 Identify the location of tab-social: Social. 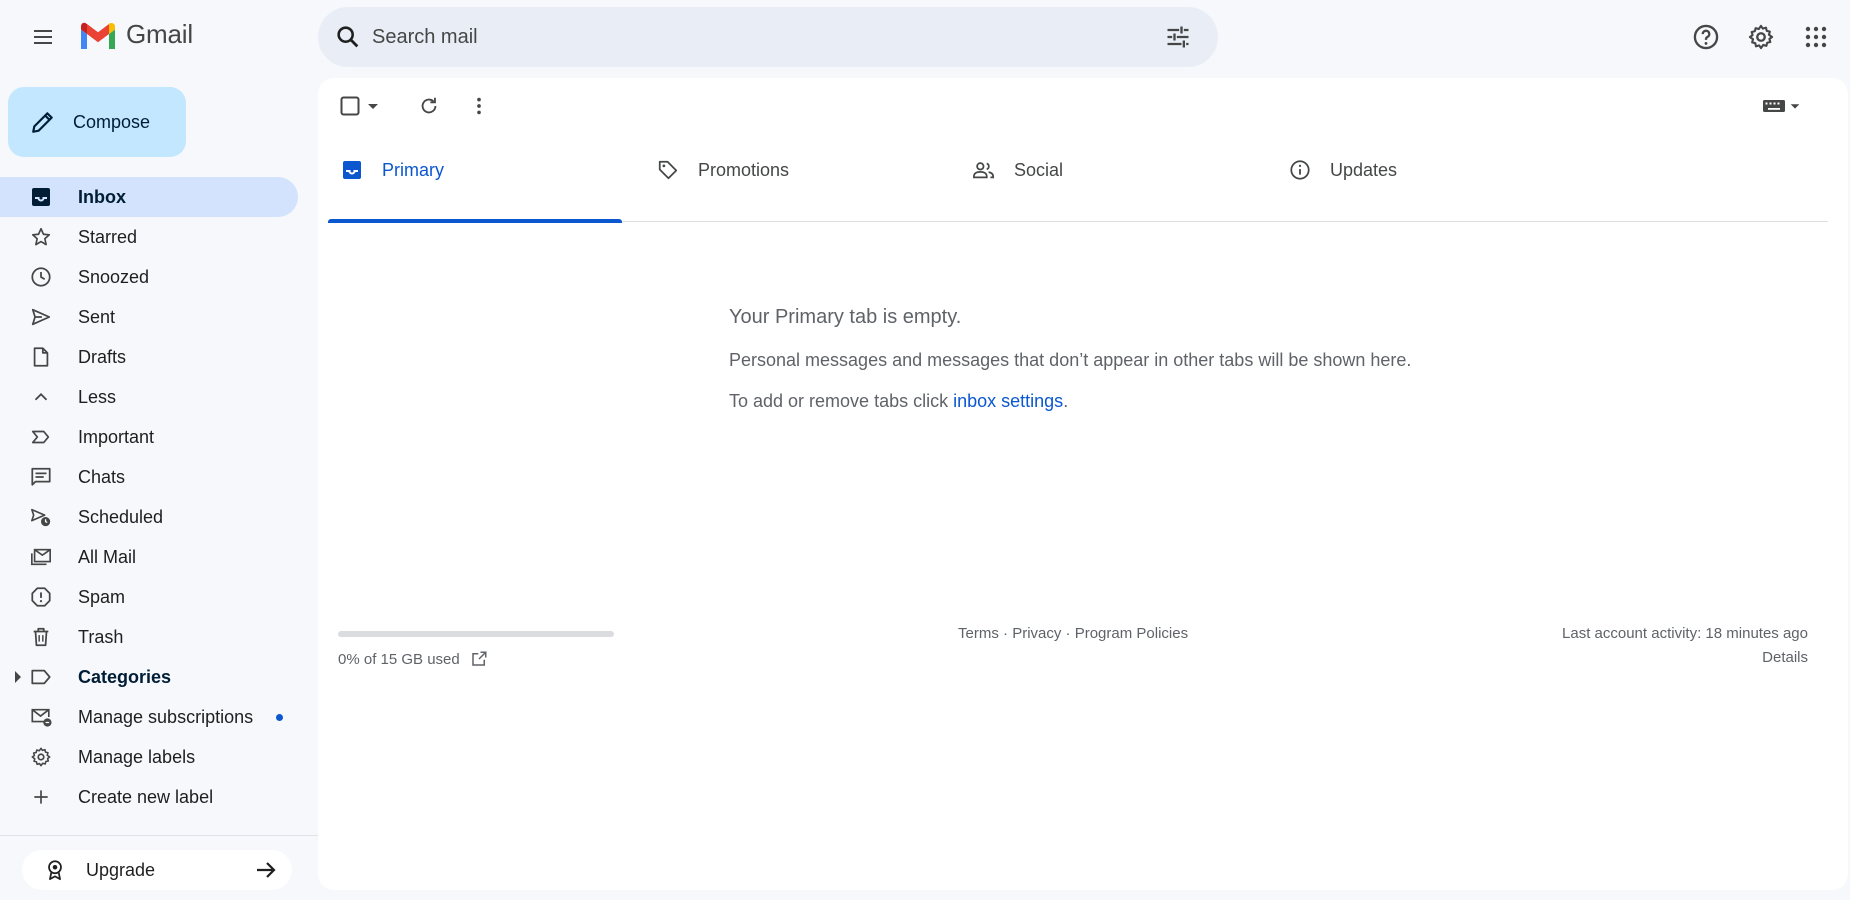
(1107, 180).